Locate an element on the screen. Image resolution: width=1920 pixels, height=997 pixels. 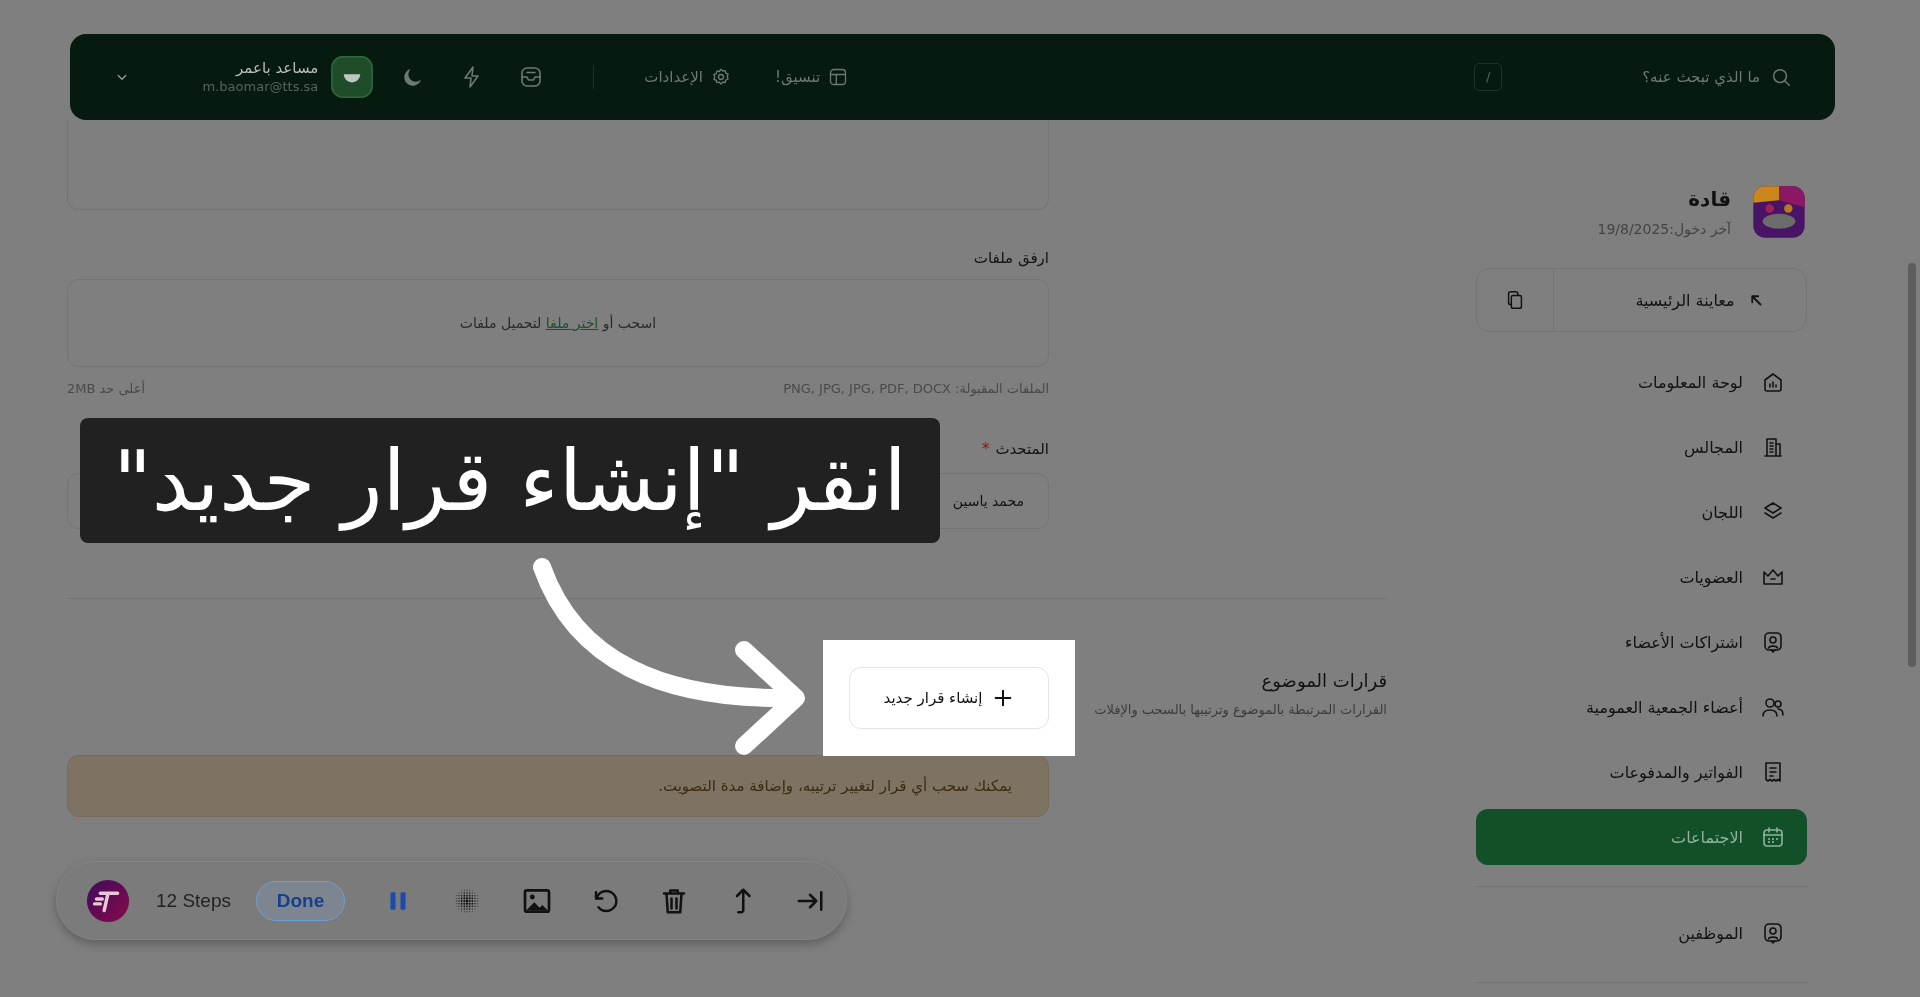
sidebar-item: الفواتير والمدفوعات is located at coordinates (1641, 772).